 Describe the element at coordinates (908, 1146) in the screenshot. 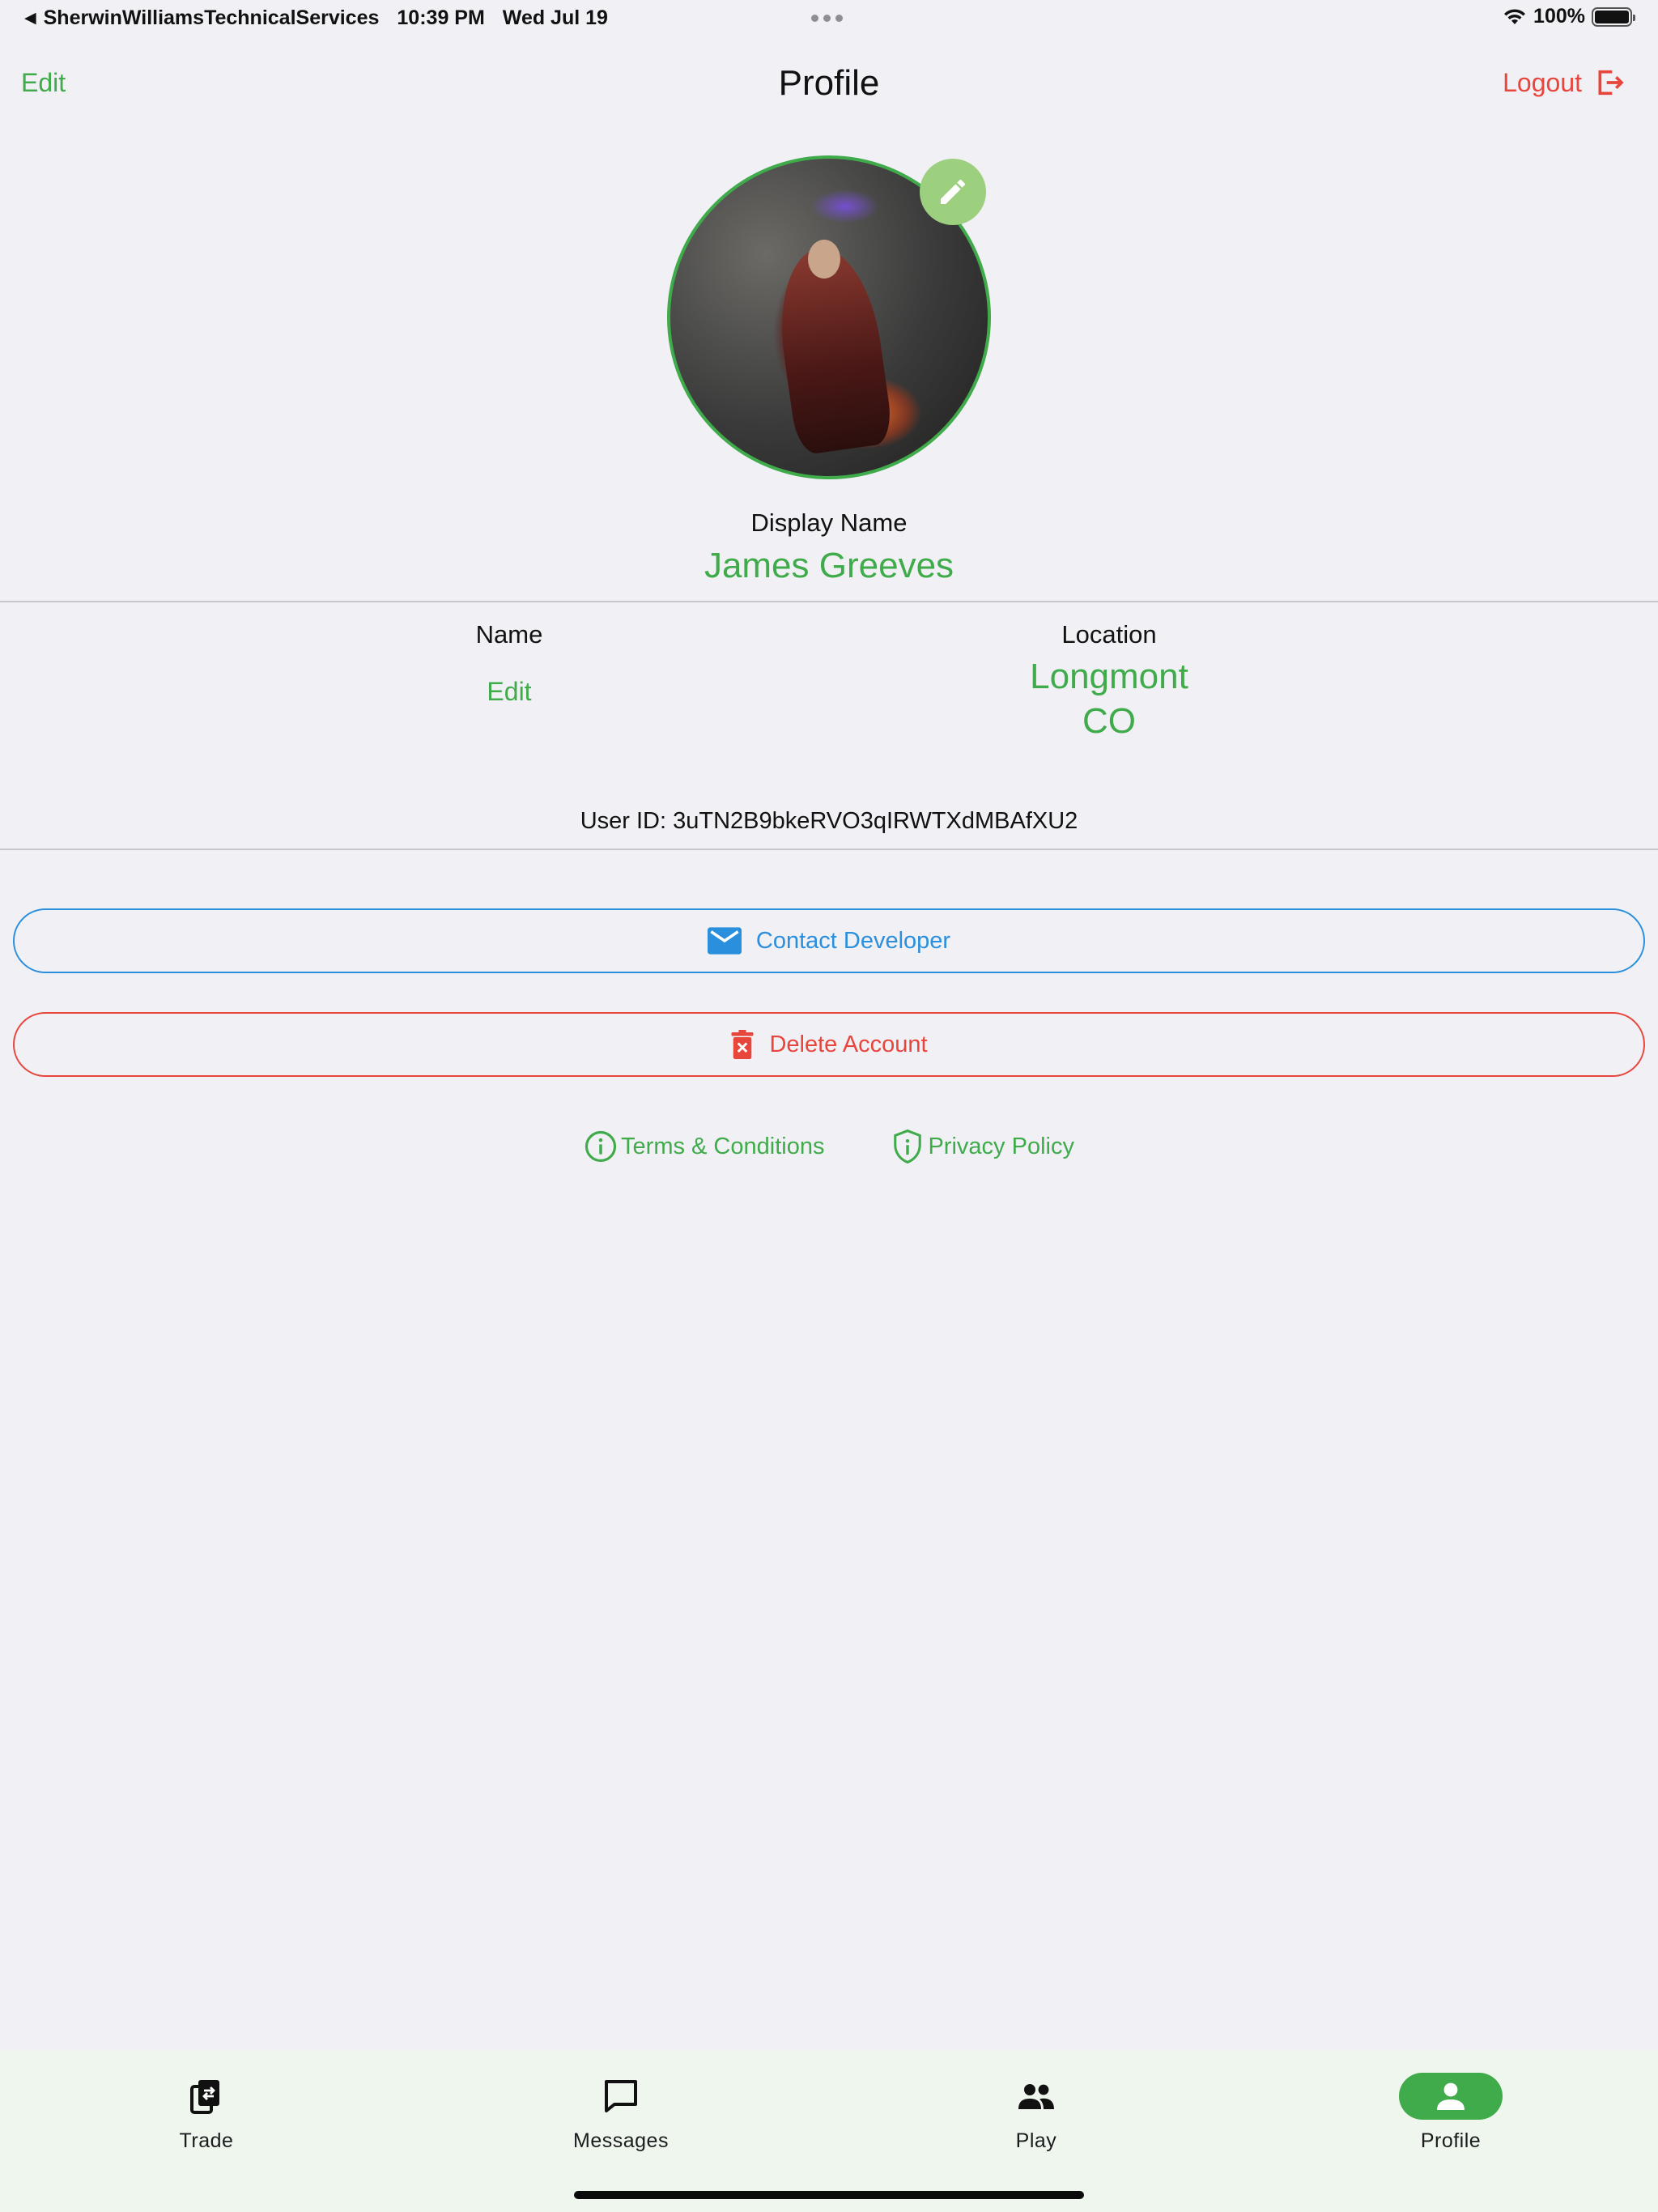

I see `shield-info-icon` at that location.